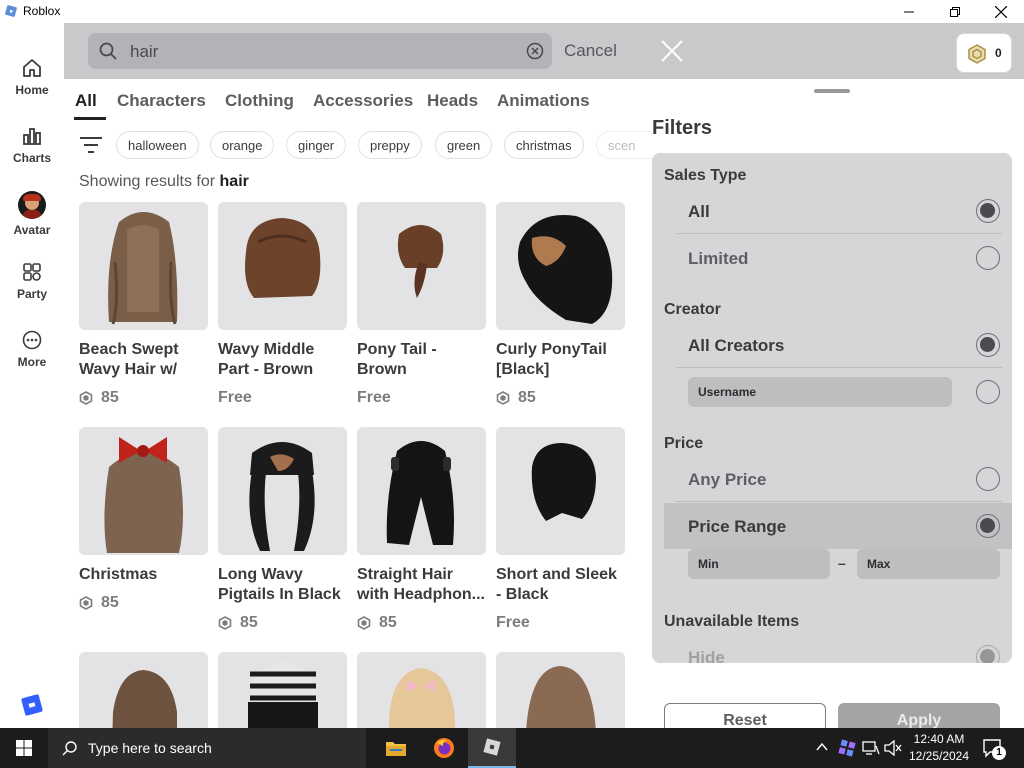 The width and height of the screenshot is (1024, 768). I want to click on price-option-range: Price Range, so click(839, 526).